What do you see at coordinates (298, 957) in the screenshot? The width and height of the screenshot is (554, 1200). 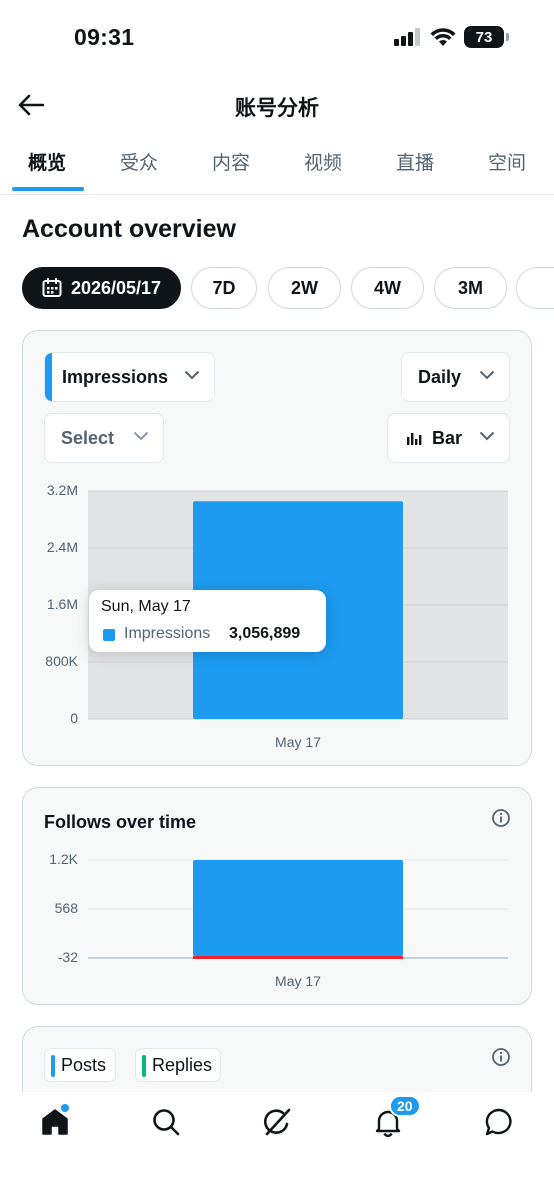 I see `bar-unfollows` at bounding box center [298, 957].